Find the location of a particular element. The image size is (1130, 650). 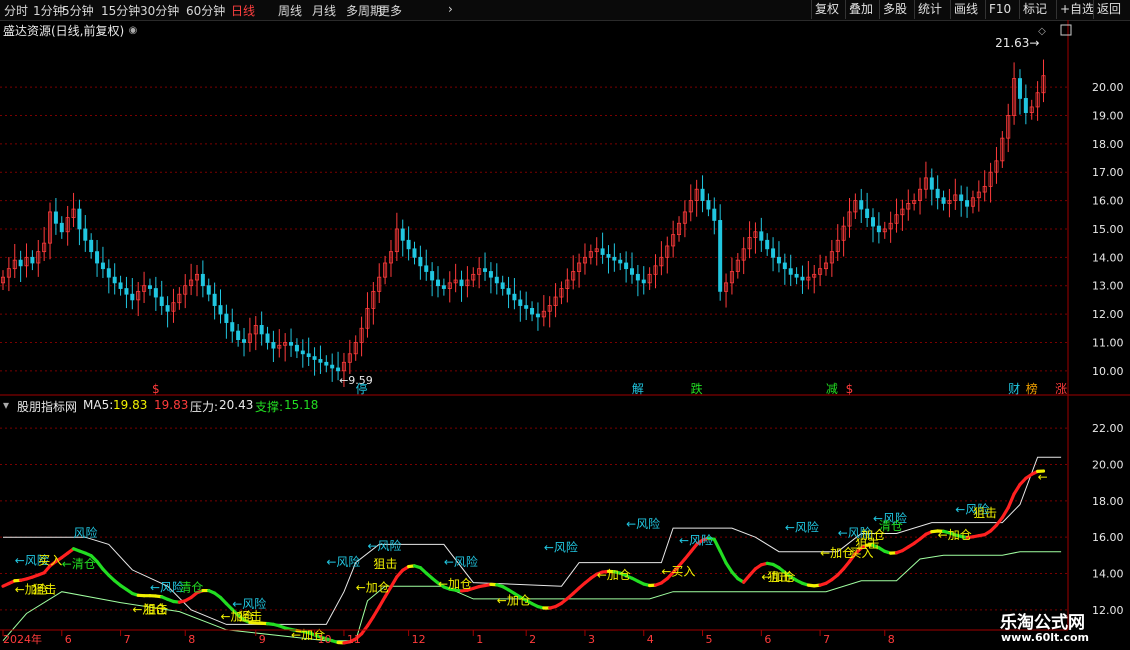

period-tab-2: 5分钟 is located at coordinates (78, 10).